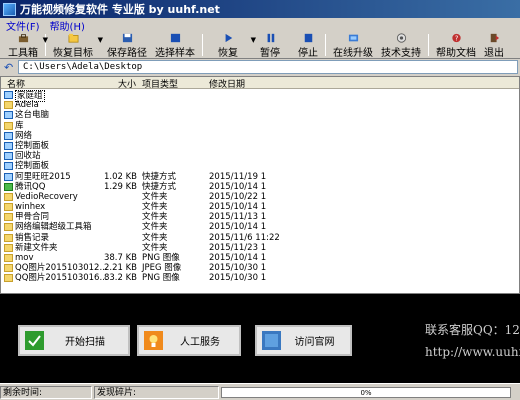 Image resolution: width=520 pixels, height=400 pixels. I want to click on app-shortcut-icon, so click(8, 176).